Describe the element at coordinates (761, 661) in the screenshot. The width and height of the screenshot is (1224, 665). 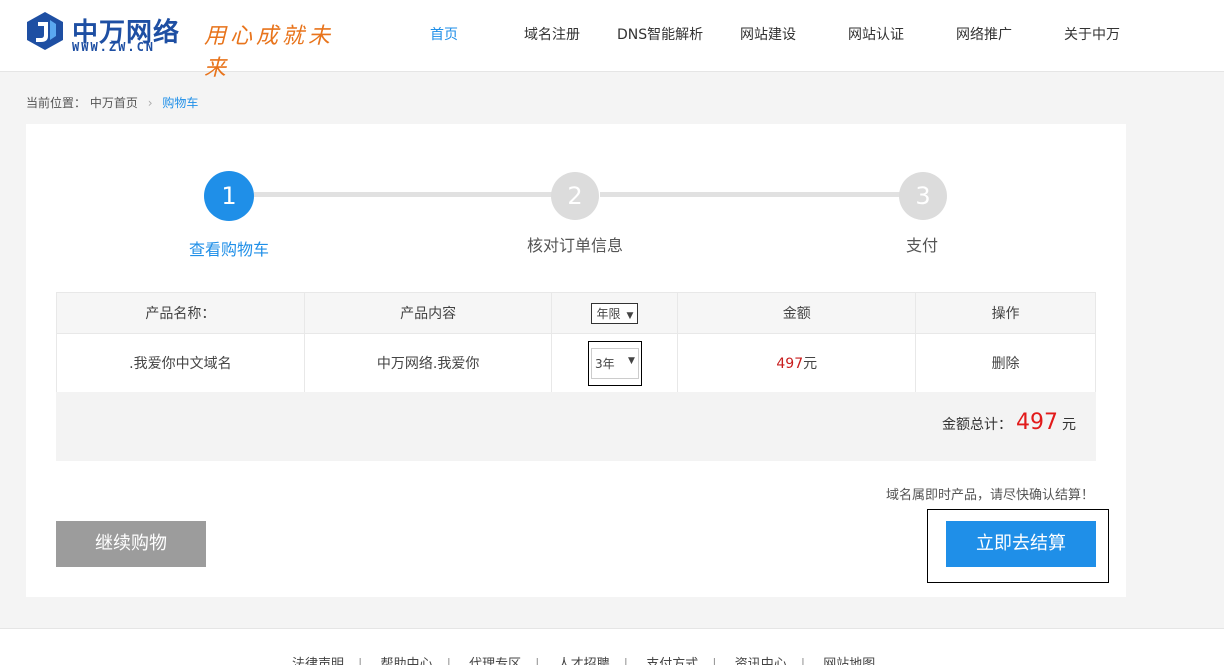
I see `footer-link-news: 资讯中心` at that location.